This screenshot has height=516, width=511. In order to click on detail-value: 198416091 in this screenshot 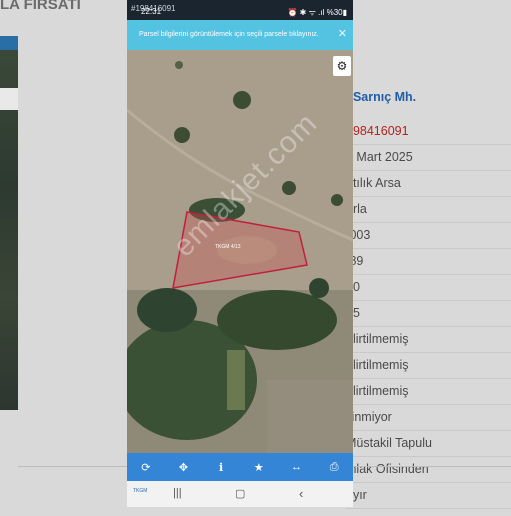, I will do `click(428, 131)`.